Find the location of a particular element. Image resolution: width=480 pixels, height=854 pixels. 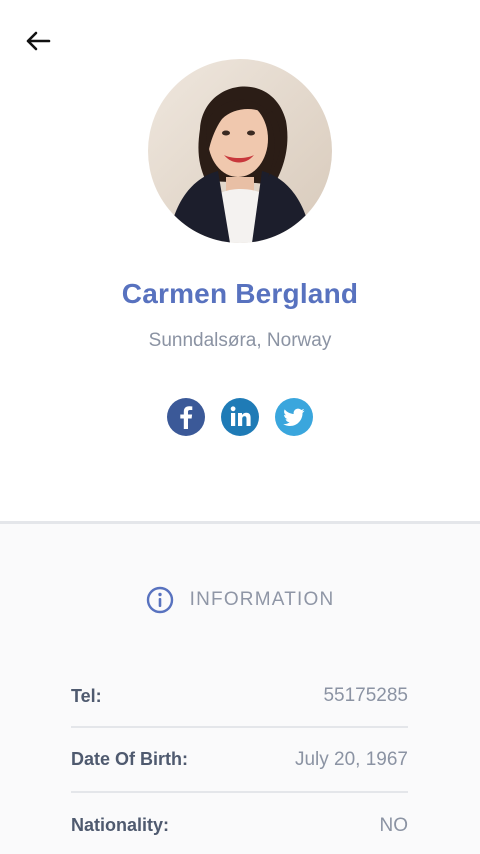

twitter-button is located at coordinates (294, 417).